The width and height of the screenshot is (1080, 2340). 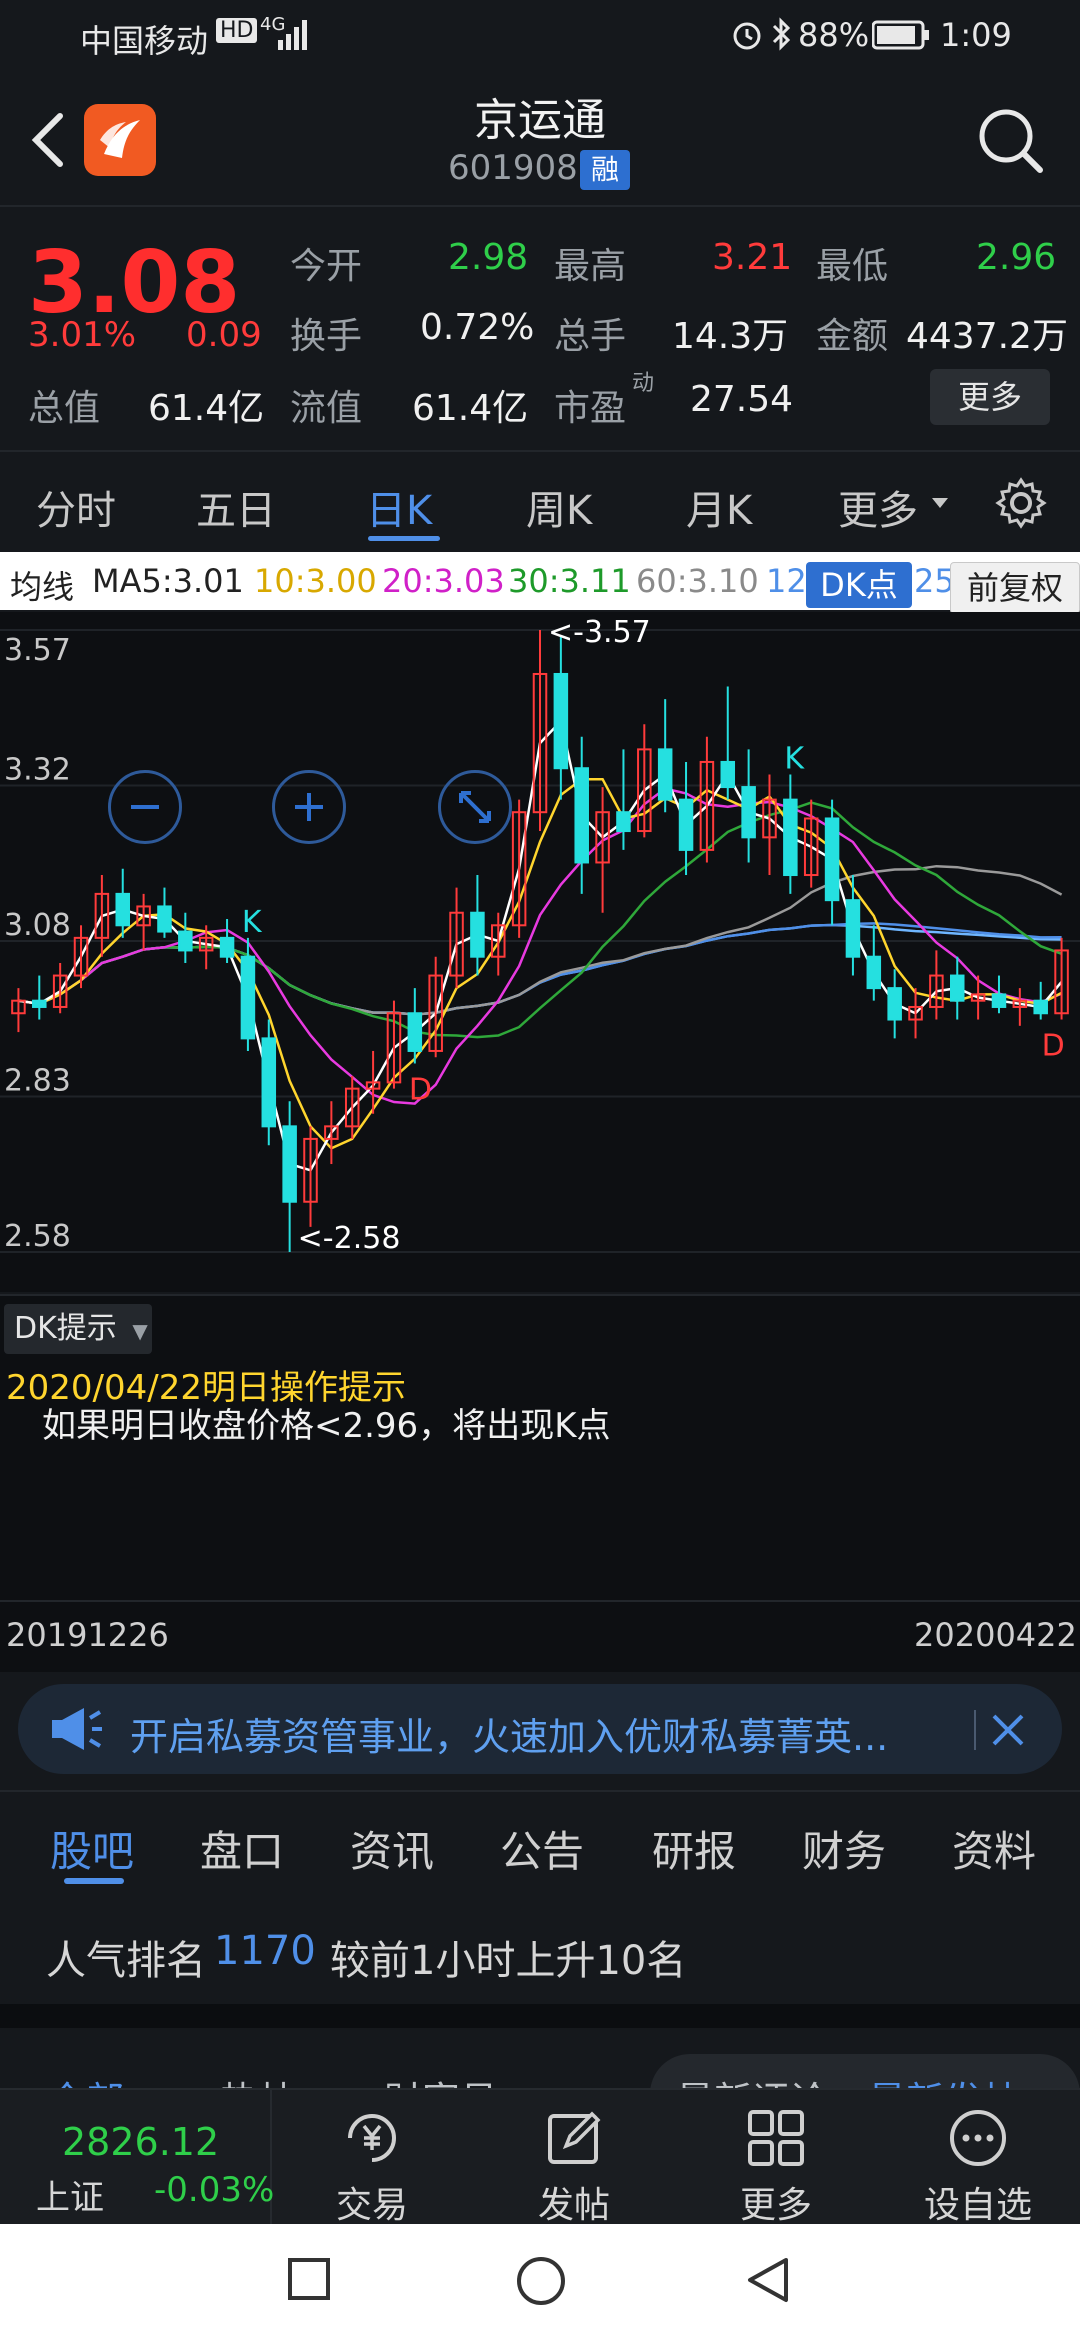 What do you see at coordinates (242, 1848) in the screenshot?
I see `tab-pankou: 盘口` at bounding box center [242, 1848].